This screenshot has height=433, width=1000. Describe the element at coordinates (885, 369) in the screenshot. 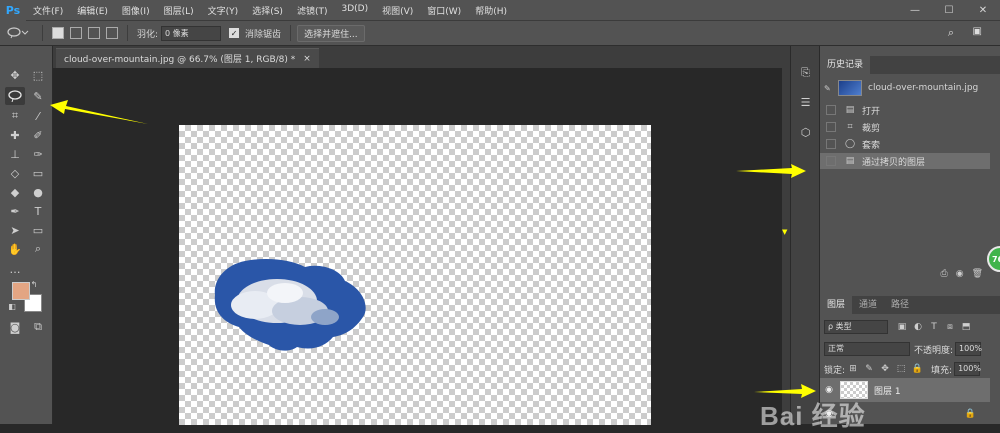

I see `lock-position-icon: ✥` at that location.